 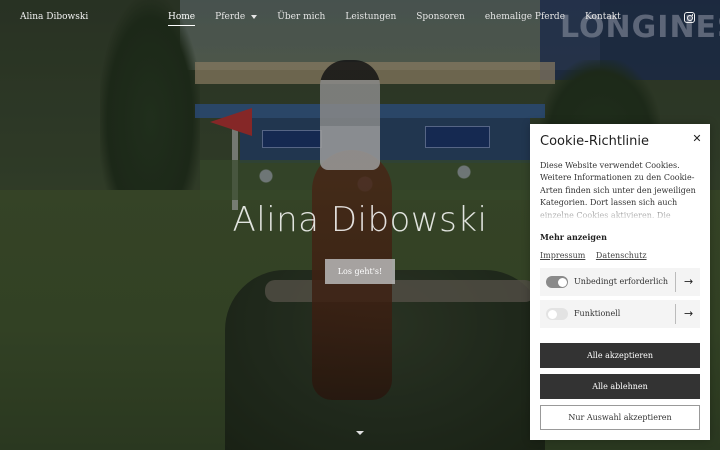 What do you see at coordinates (621, 255) in the screenshot?
I see `datenschutz-link: Datenschutz` at bounding box center [621, 255].